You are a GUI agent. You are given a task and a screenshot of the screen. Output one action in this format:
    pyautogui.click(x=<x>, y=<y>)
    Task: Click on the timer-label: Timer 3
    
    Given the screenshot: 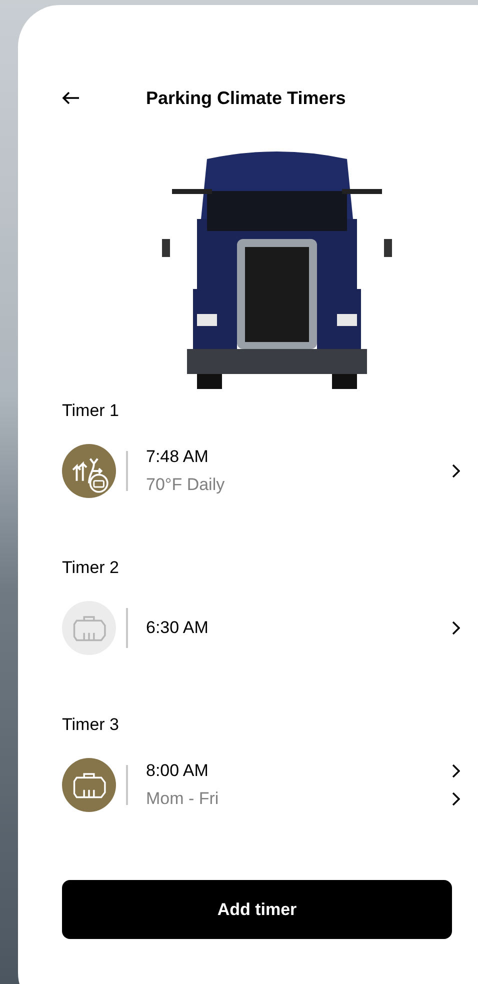 What is the action you would take?
    pyautogui.click(x=91, y=725)
    